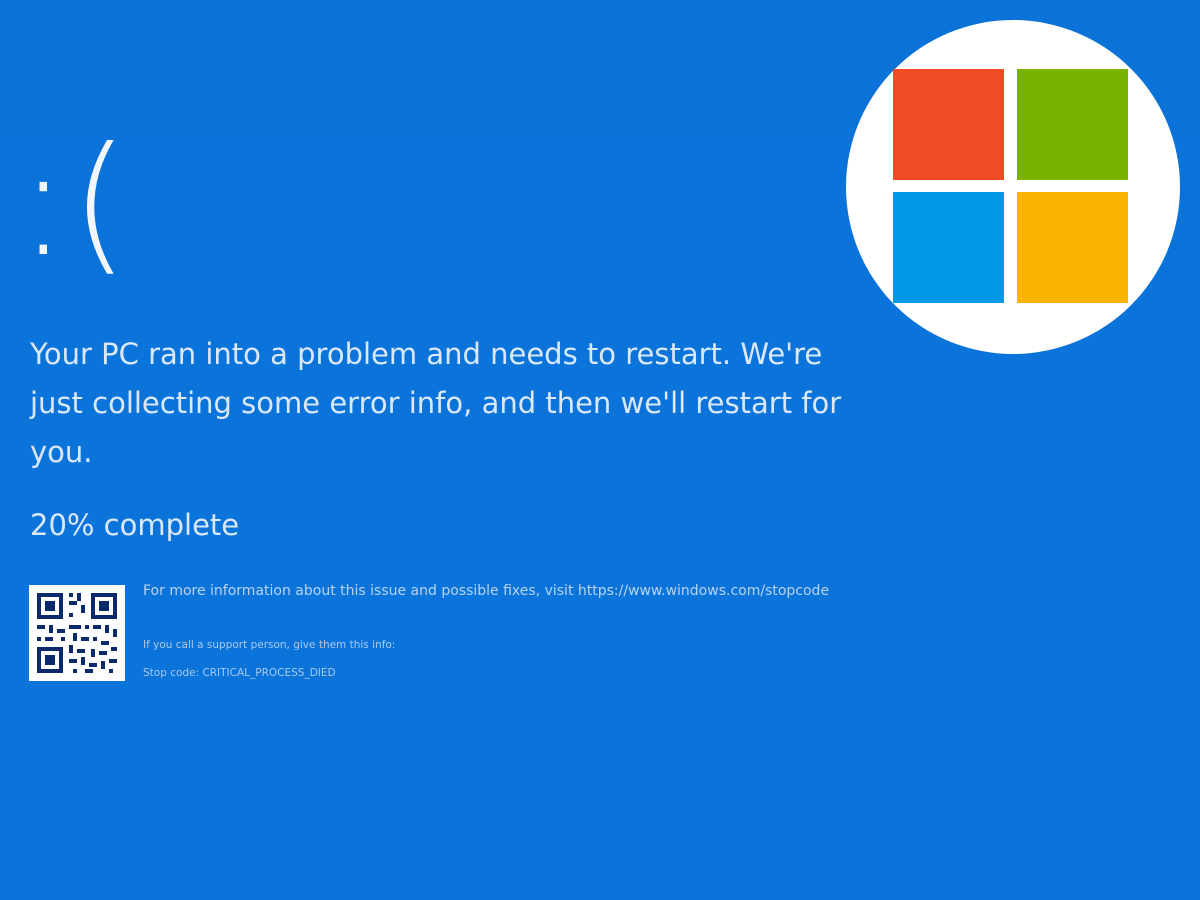 This screenshot has height=900, width=1200. I want to click on sad-face-icon: :(, so click(75, 203).